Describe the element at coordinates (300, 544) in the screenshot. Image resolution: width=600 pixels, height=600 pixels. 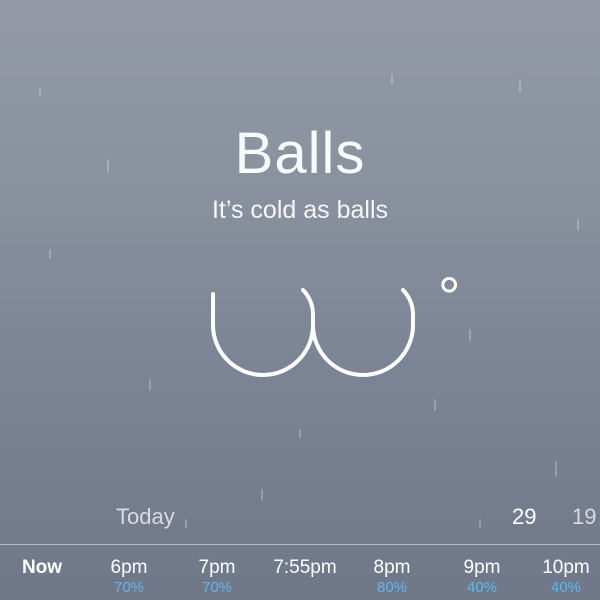
I see `hourly-divider` at that location.